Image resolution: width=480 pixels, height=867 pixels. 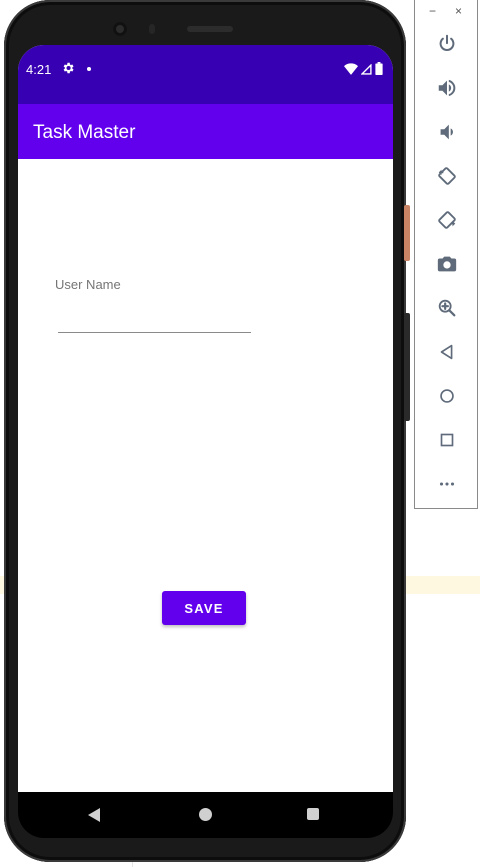 I want to click on cell-signal-icon, so click(x=366, y=71).